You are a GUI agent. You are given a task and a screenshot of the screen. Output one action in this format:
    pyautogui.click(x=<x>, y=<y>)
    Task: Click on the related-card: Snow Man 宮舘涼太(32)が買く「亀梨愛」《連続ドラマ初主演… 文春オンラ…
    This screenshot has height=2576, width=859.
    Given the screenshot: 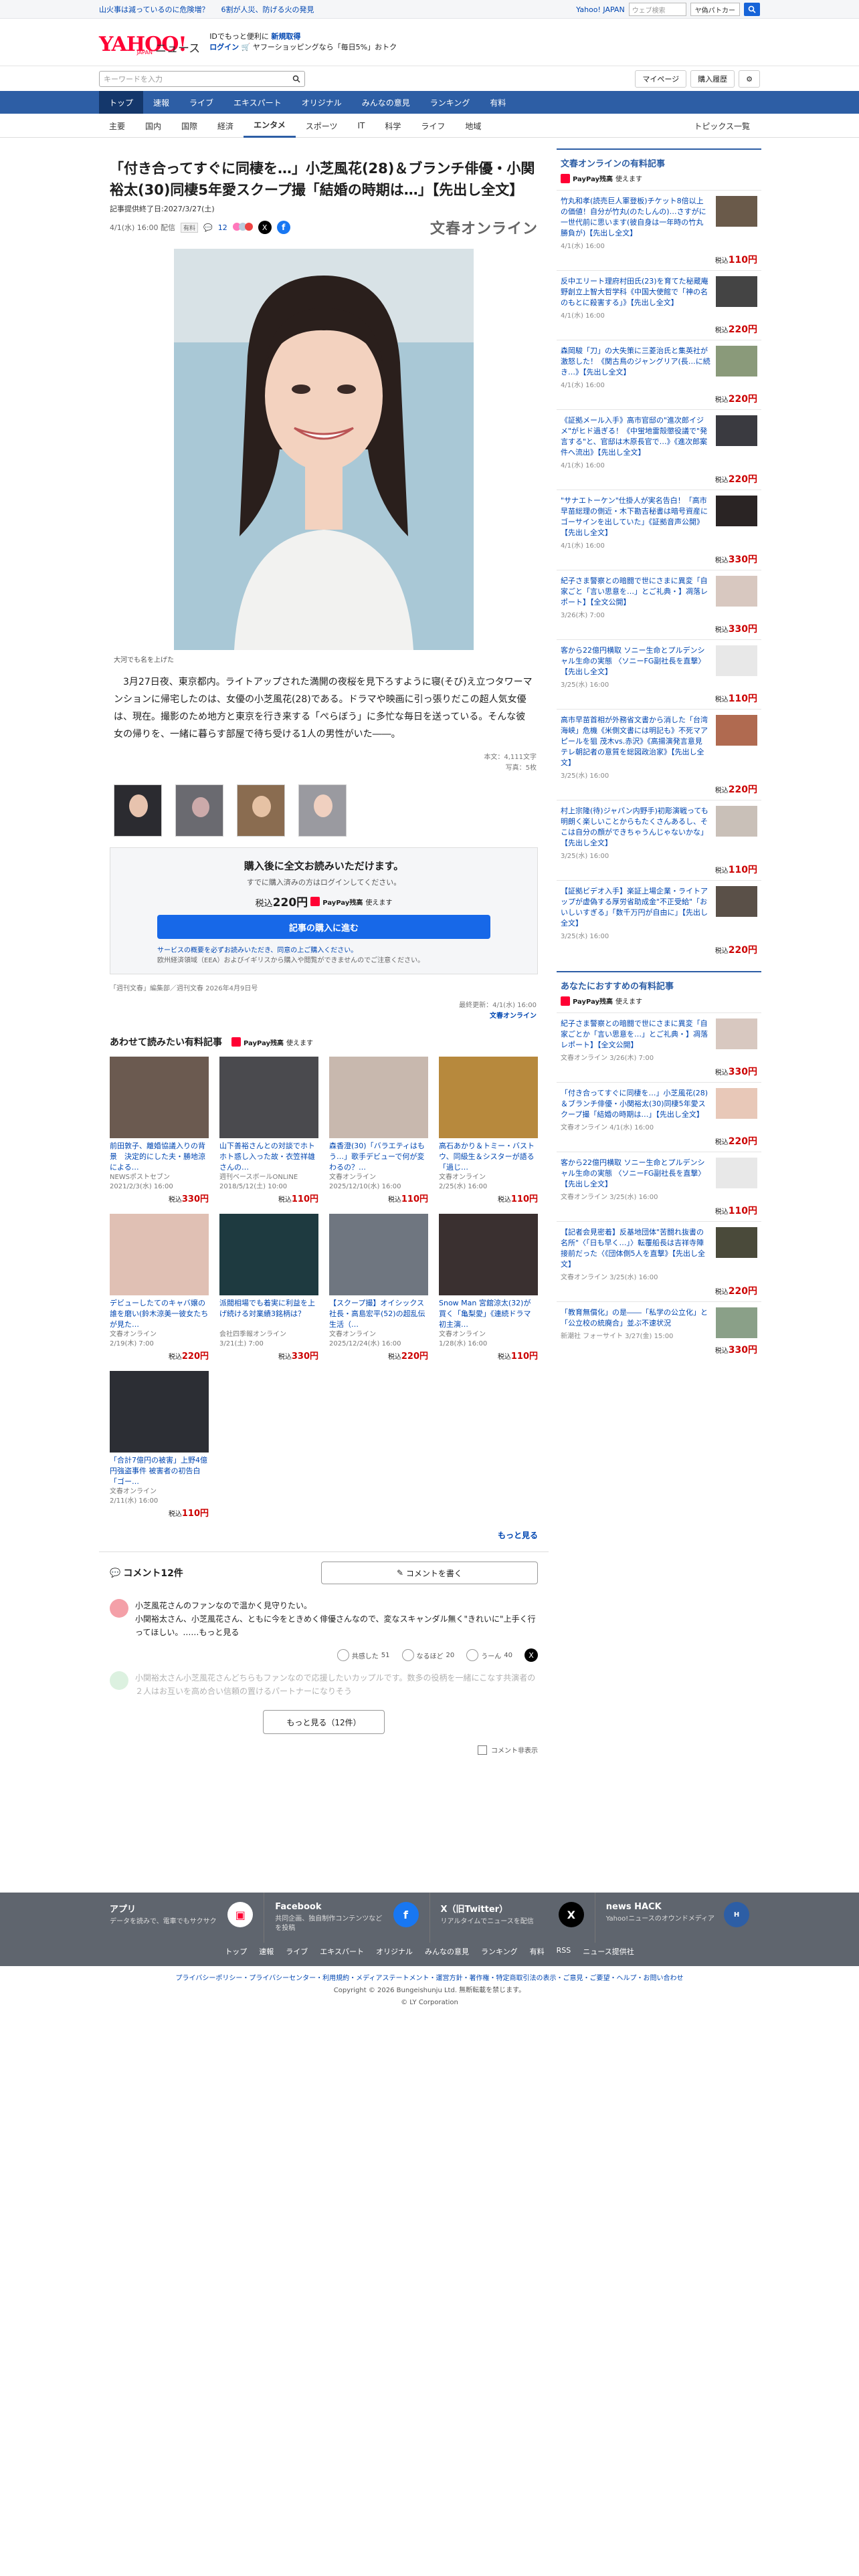 What is the action you would take?
    pyautogui.click(x=488, y=1288)
    